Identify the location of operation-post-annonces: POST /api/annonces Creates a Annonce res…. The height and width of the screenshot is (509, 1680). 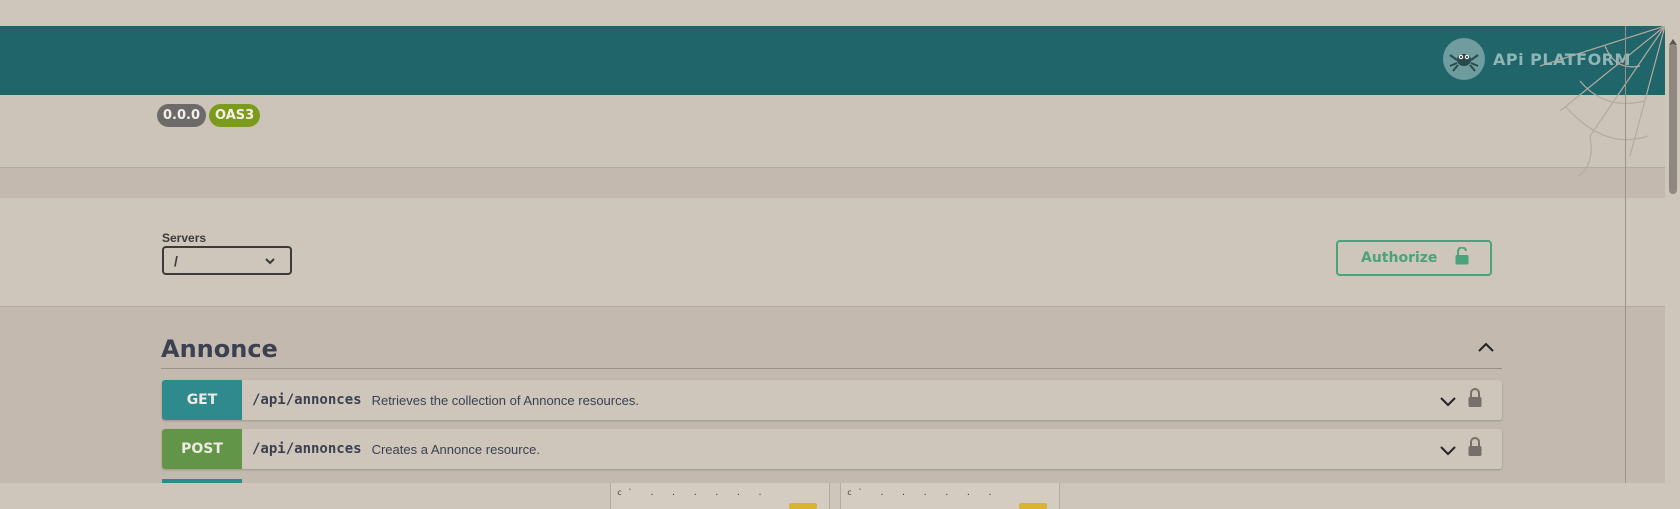
(832, 449).